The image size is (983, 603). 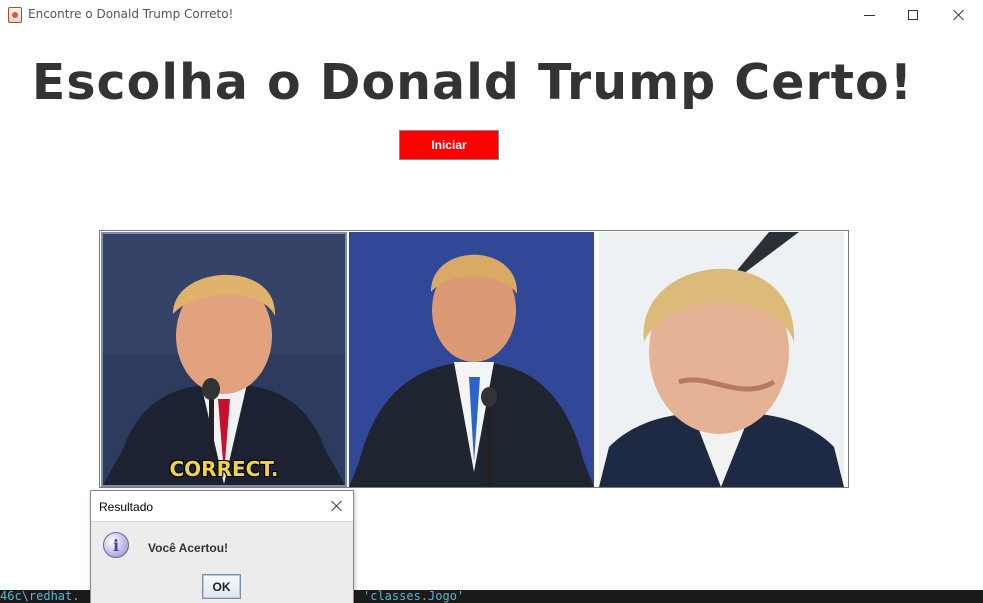 What do you see at coordinates (449, 145) in the screenshot?
I see `start-button: Iniciar` at bounding box center [449, 145].